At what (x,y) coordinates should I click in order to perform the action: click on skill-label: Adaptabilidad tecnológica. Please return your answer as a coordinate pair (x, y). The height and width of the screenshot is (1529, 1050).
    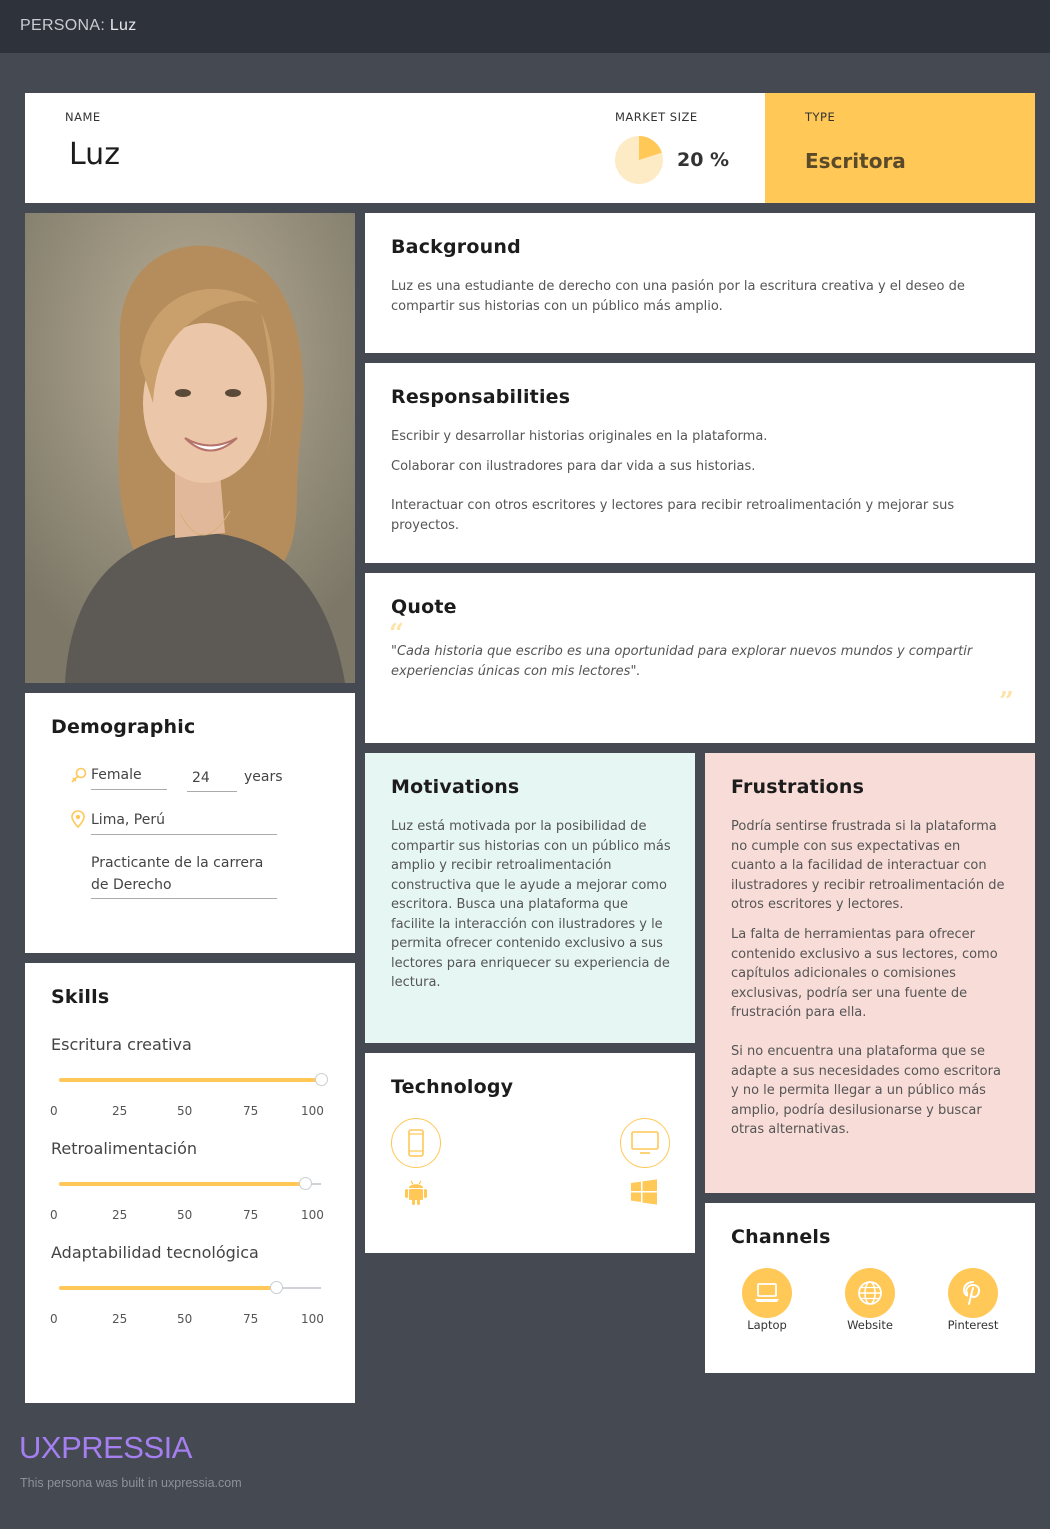
    Looking at the image, I should click on (155, 1252).